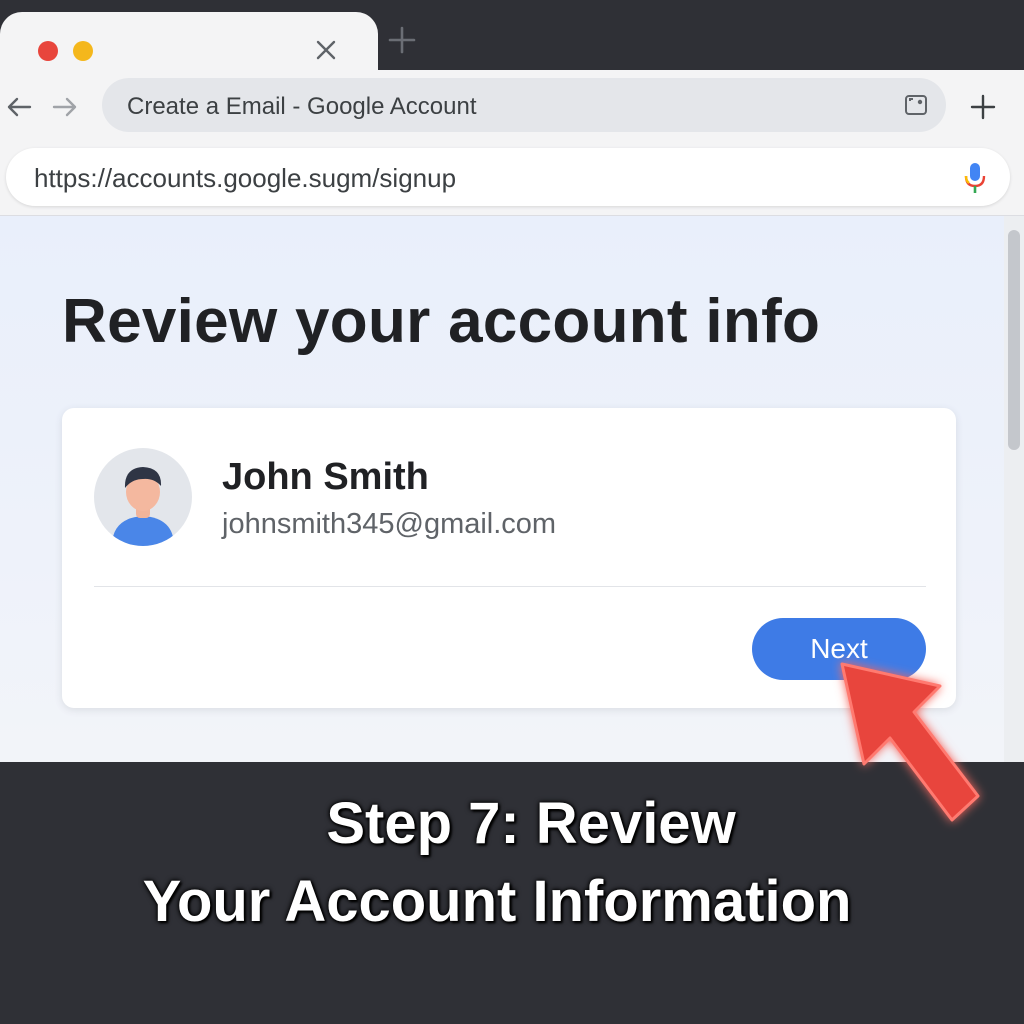 The image size is (1024, 1024). Describe the element at coordinates (1014, 489) in the screenshot. I see `scrollbar` at that location.